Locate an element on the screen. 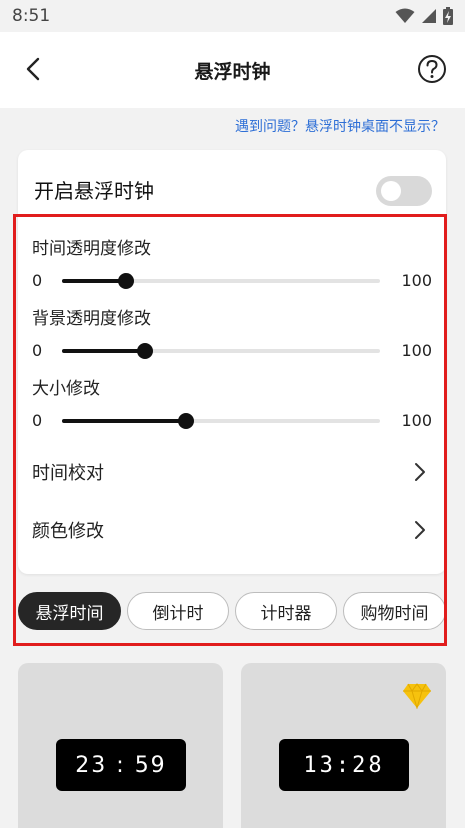 Image resolution: width=465 pixels, height=828 pixels. clock-preview: 23 : 59 is located at coordinates (121, 765).